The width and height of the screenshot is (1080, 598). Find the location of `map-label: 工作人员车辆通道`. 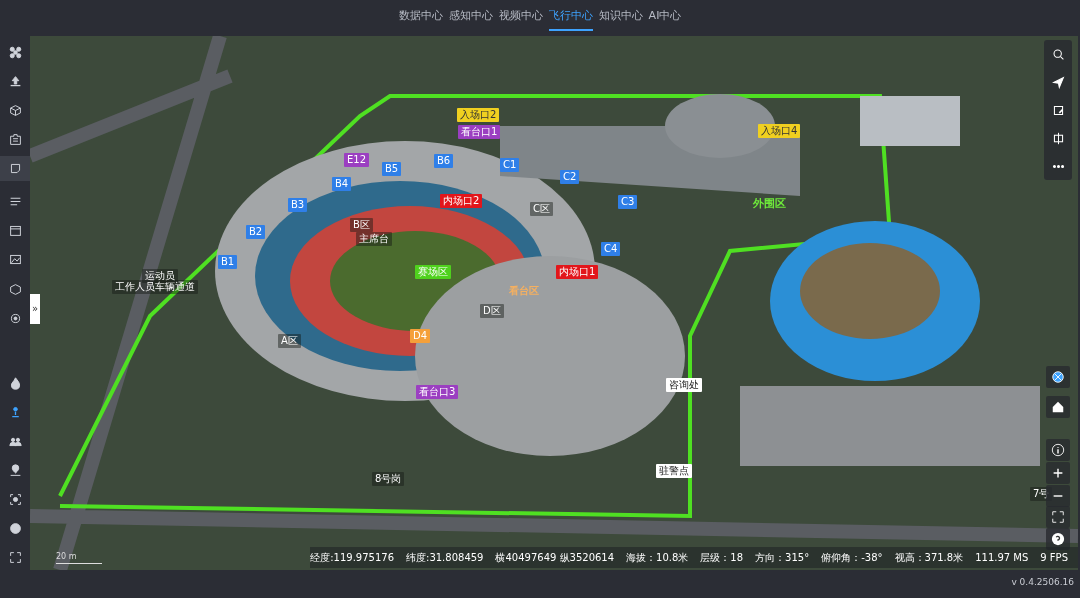

map-label: 工作人员车辆通道 is located at coordinates (155, 287).